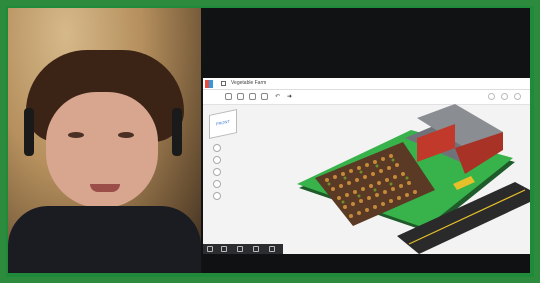 The image size is (540, 283). I want to click on person-eye-left, so click(76, 135).